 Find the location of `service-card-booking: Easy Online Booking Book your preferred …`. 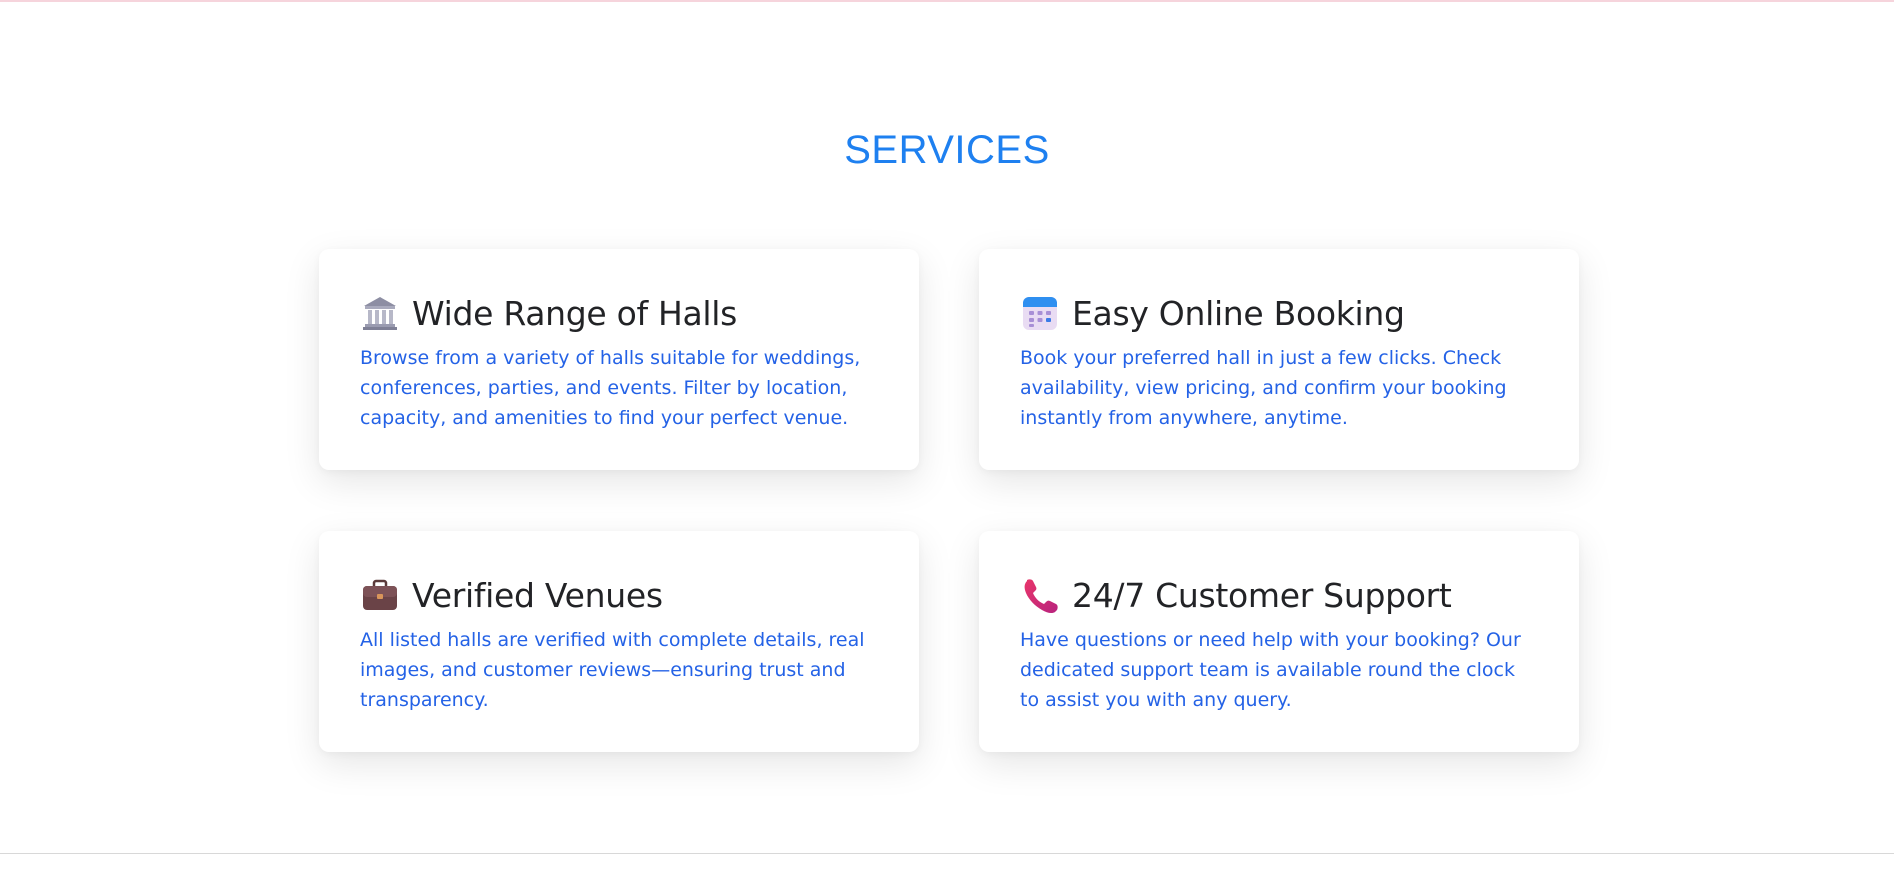

service-card-booking: Easy Online Booking Book your preferred … is located at coordinates (1279, 359).